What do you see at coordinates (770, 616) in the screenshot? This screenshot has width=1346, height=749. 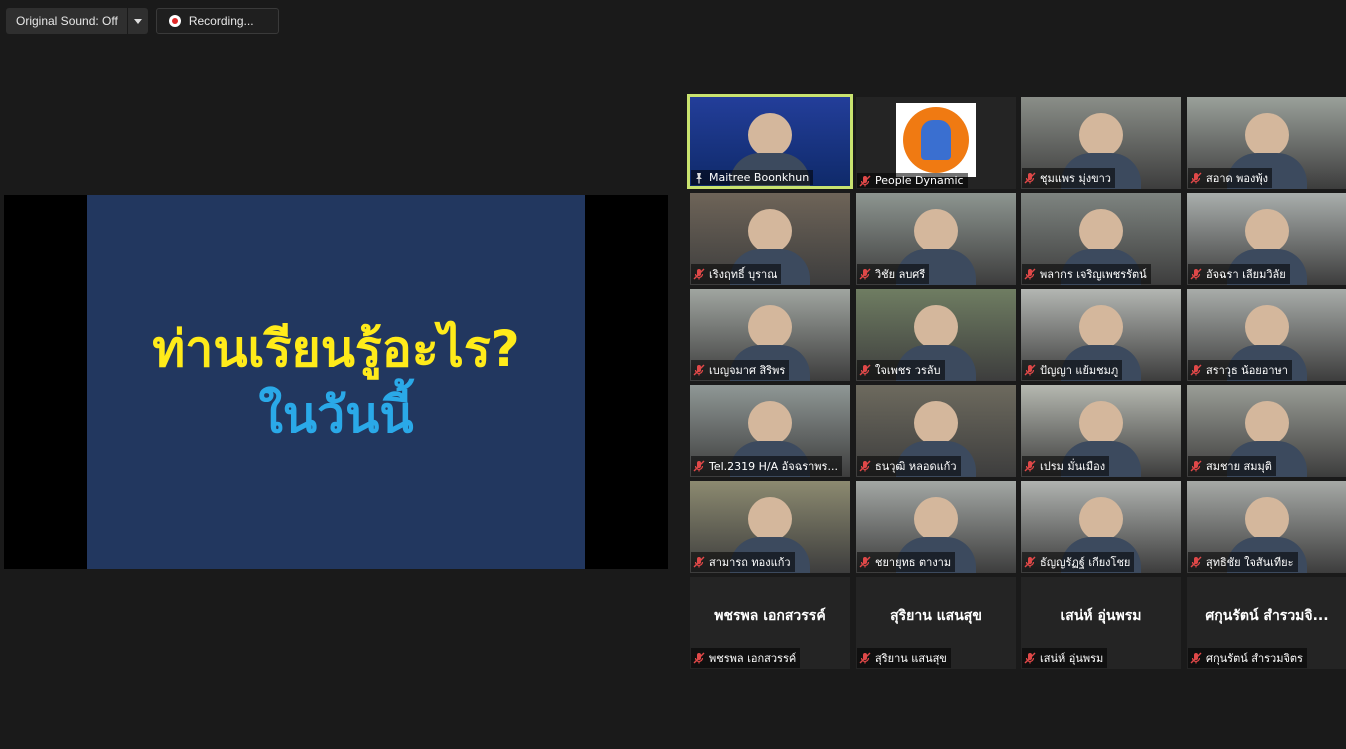 I see `participant-display-name: พชรพล เอกสวรรค์` at bounding box center [770, 616].